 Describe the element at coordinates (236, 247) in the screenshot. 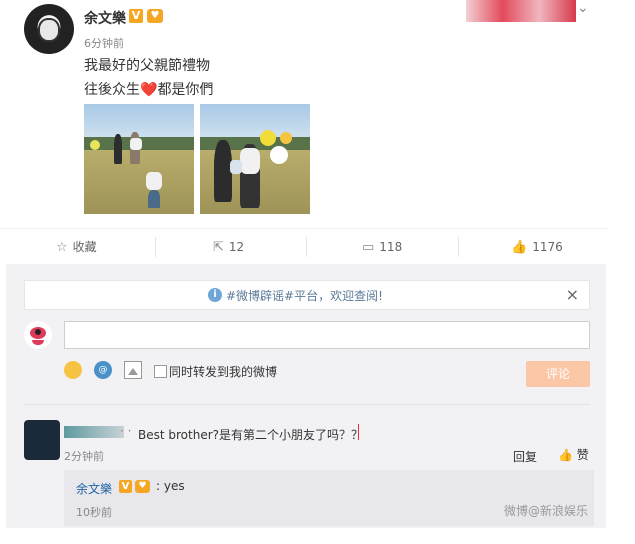

I see `repost-count: 12` at that location.